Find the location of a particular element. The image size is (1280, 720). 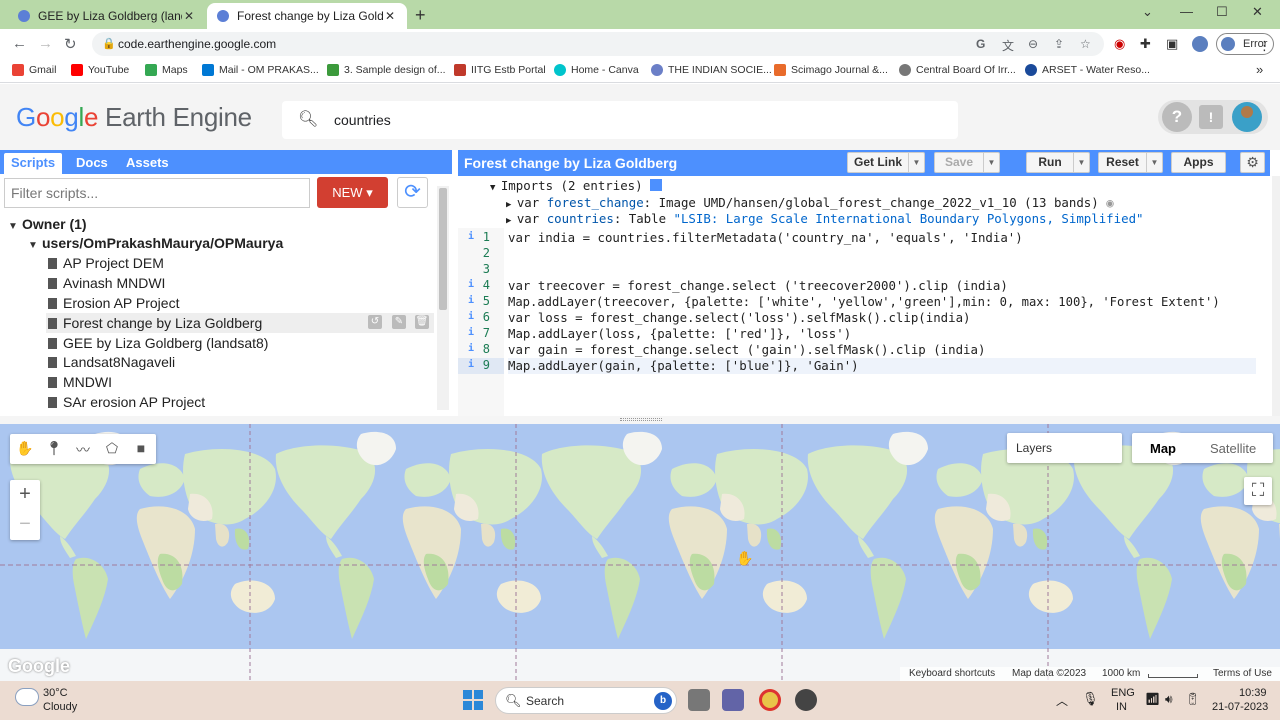

splitter-grip-icon is located at coordinates (641, 419).